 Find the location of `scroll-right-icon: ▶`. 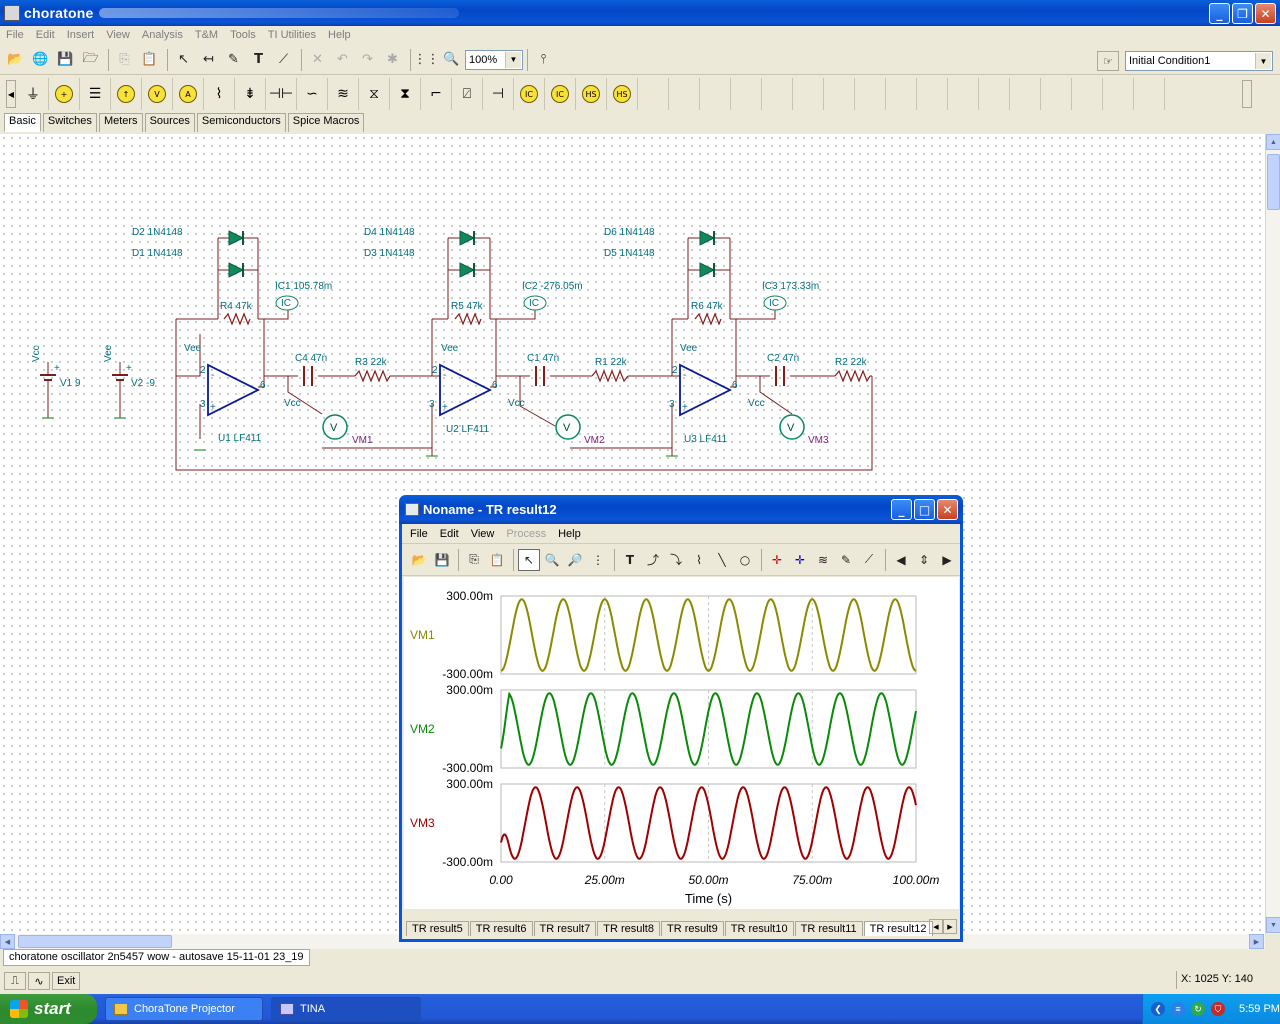

scroll-right-icon: ▶ is located at coordinates (1256, 941).